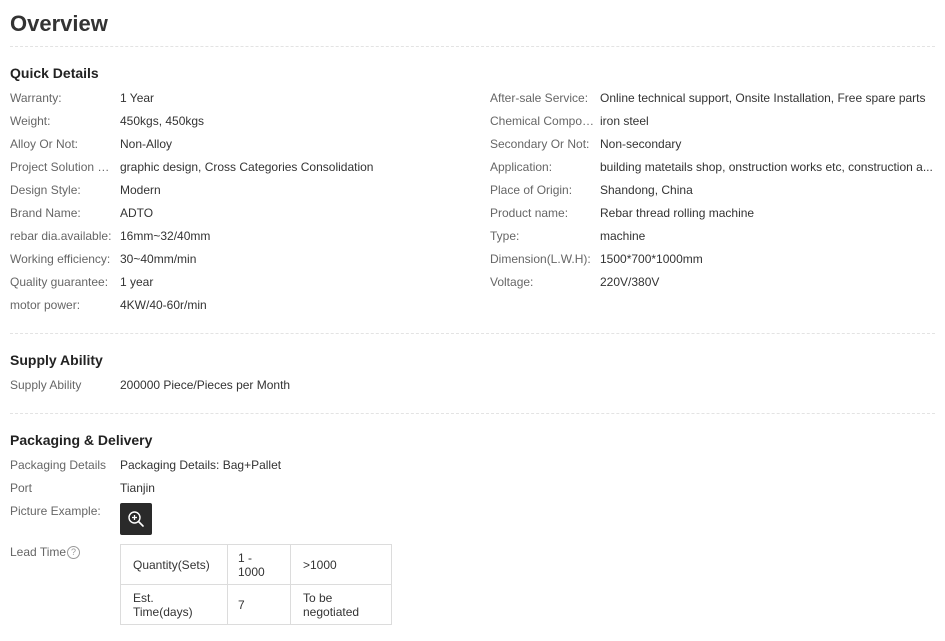 The height and width of the screenshot is (641, 945). Describe the element at coordinates (677, 213) in the screenshot. I see `detail-value: Rebar thread rolling machine` at that location.